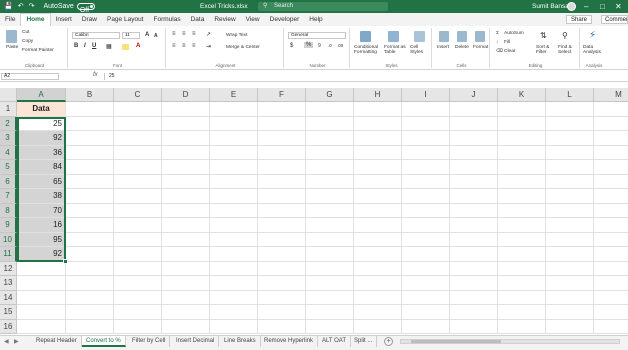 The image size is (628, 350). What do you see at coordinates (330, 181) in the screenshot?
I see `cell-g6` at bounding box center [330, 181].